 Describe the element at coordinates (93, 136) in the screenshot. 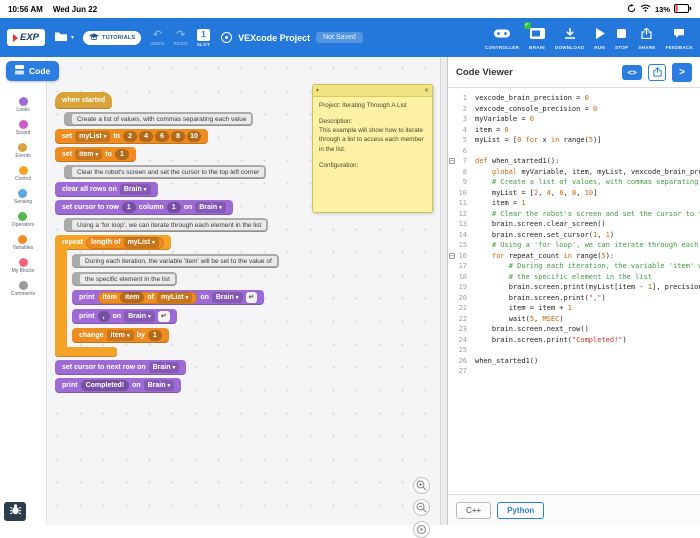

I see `variable-dropdown: myList ▾` at that location.